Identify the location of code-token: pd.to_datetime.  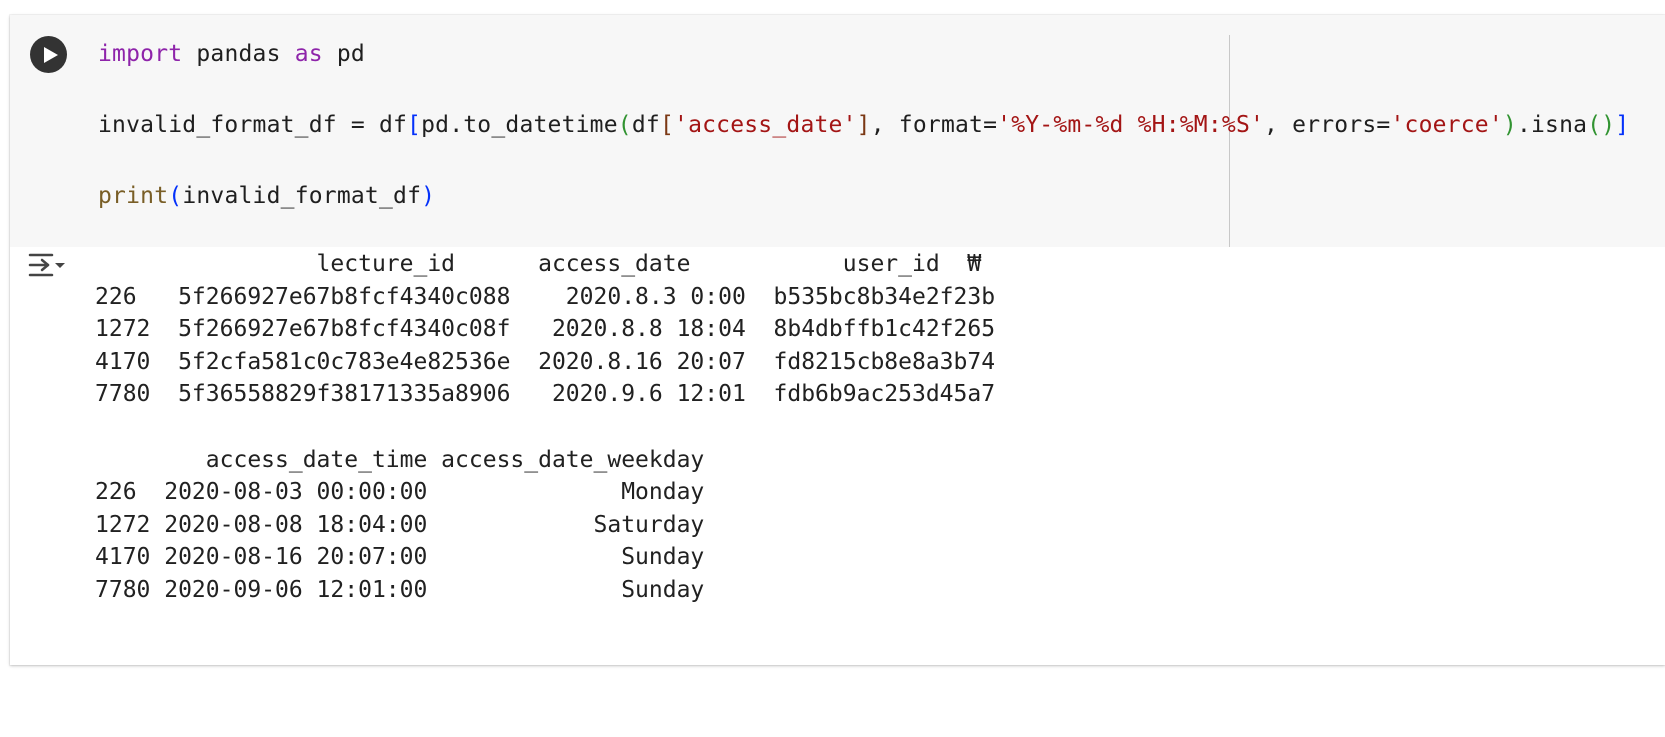
(519, 125).